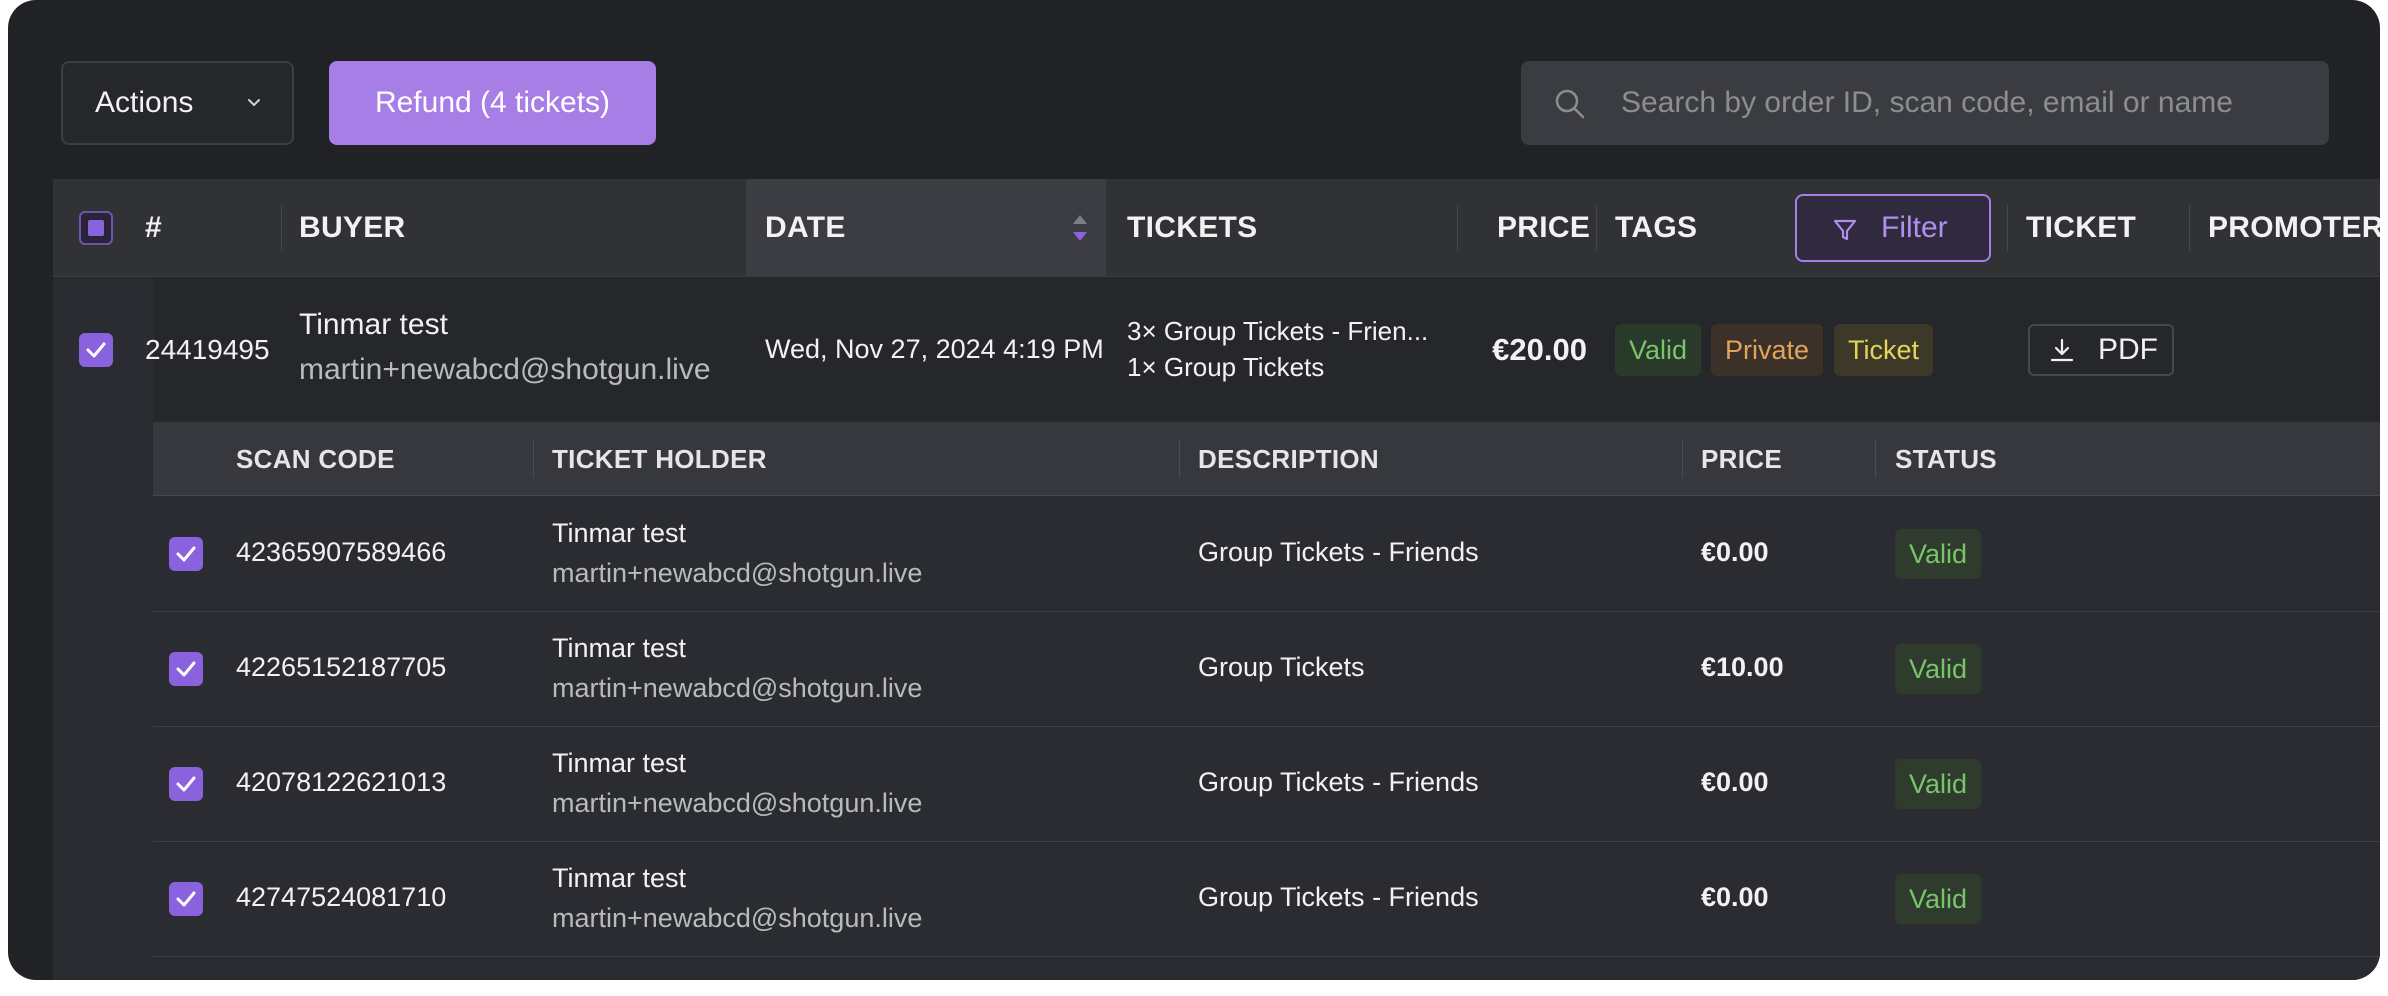 The width and height of the screenshot is (2388, 996). Describe the element at coordinates (1742, 667) in the screenshot. I see `ticket-price: €10.00` at that location.